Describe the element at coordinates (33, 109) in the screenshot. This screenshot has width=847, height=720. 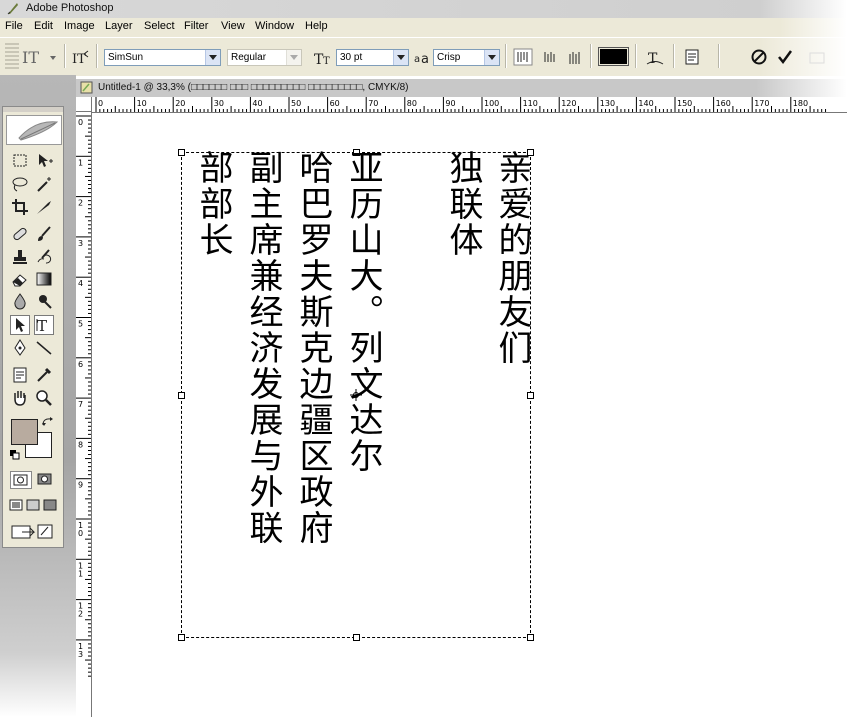
I see `toolbox-grip` at that location.